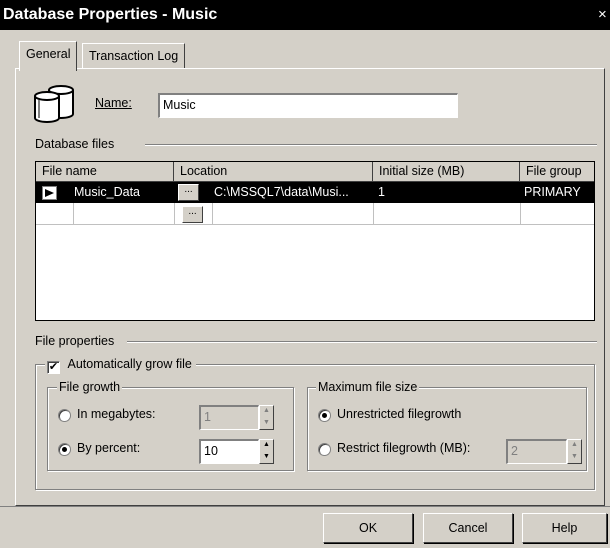 The width and height of the screenshot is (610, 548). Describe the element at coordinates (207, 417) in the screenshot. I see `megabytes-value: 1` at that location.